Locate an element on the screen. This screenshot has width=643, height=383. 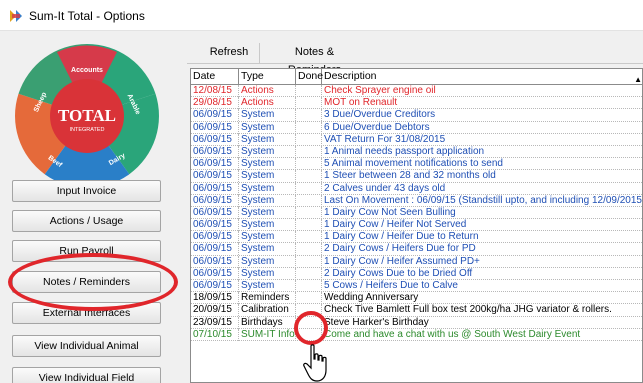
date-cell: 07/10/15 is located at coordinates (215, 334).